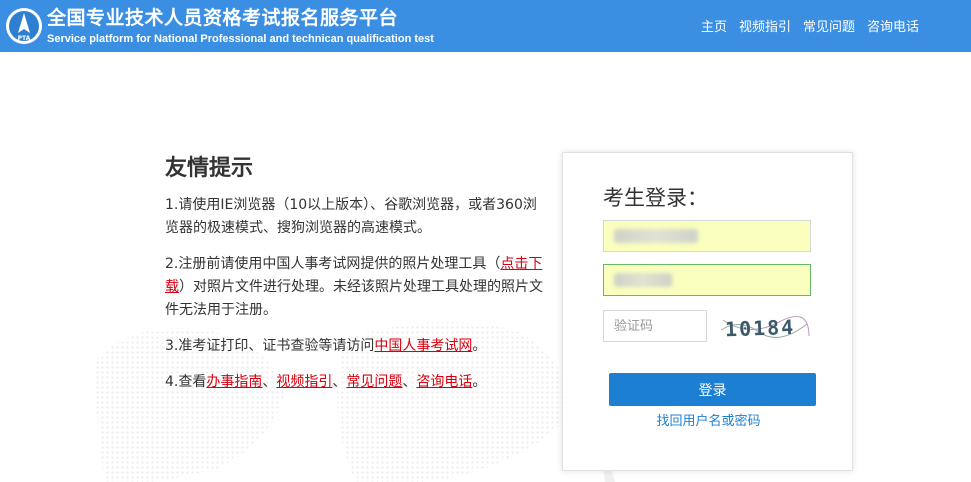 The image size is (971, 482). I want to click on tip-view-end: 。, so click(479, 382).